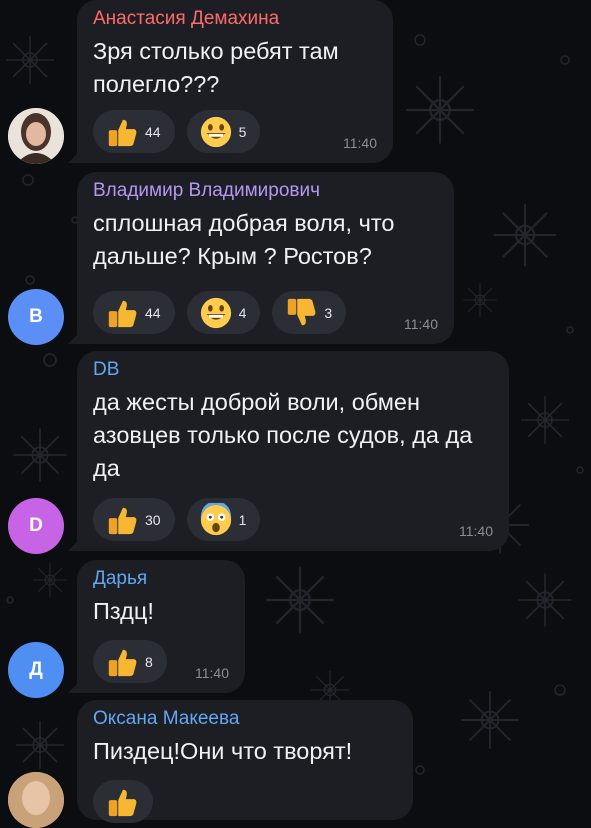  I want to click on reaction-thumbs-down: 3, so click(309, 312).